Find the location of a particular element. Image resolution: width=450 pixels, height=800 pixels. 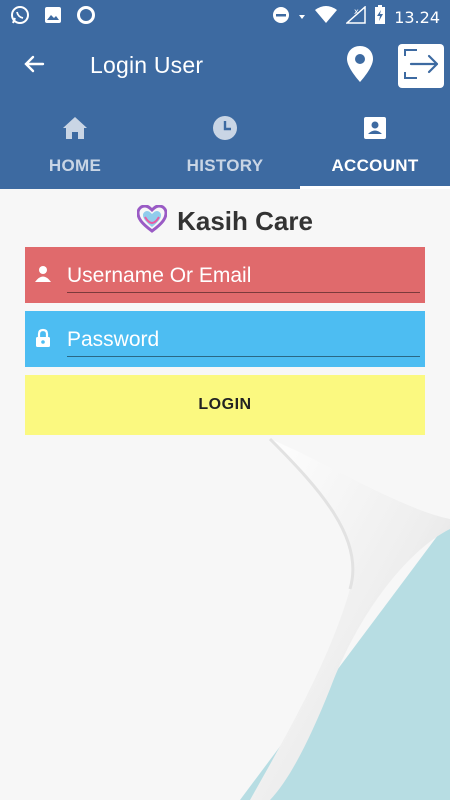

tab-history-label: HISTORY is located at coordinates (225, 165).